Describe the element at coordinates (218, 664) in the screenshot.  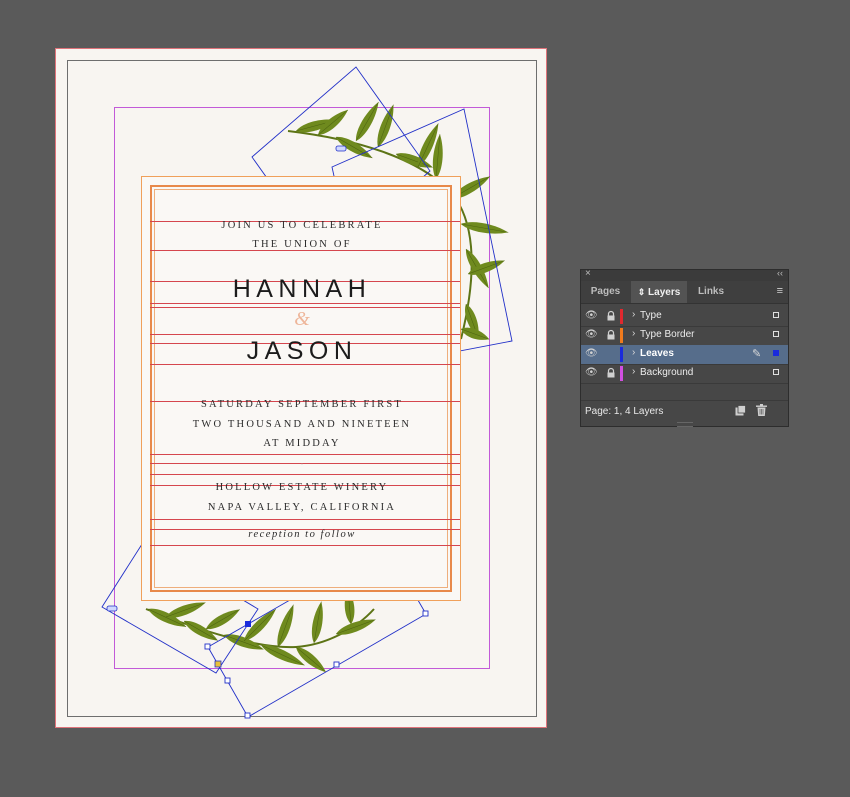
I see `content-grabber` at that location.